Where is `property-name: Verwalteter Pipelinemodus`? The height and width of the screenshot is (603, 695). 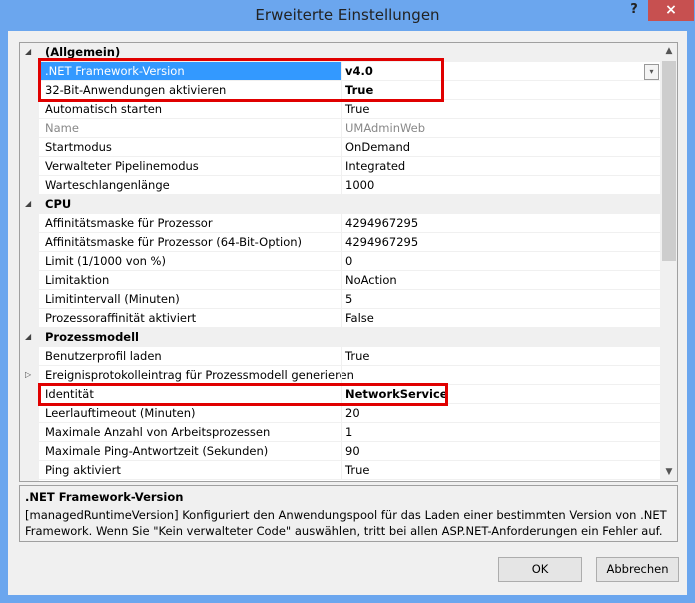
property-name: Verwalteter Pipelinemodus is located at coordinates (190, 166).